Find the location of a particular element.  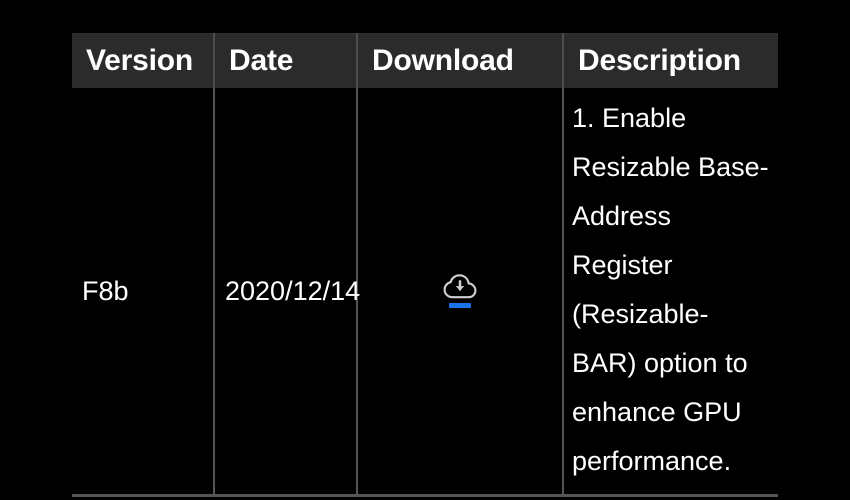

cloud-download-icon is located at coordinates (460, 286).